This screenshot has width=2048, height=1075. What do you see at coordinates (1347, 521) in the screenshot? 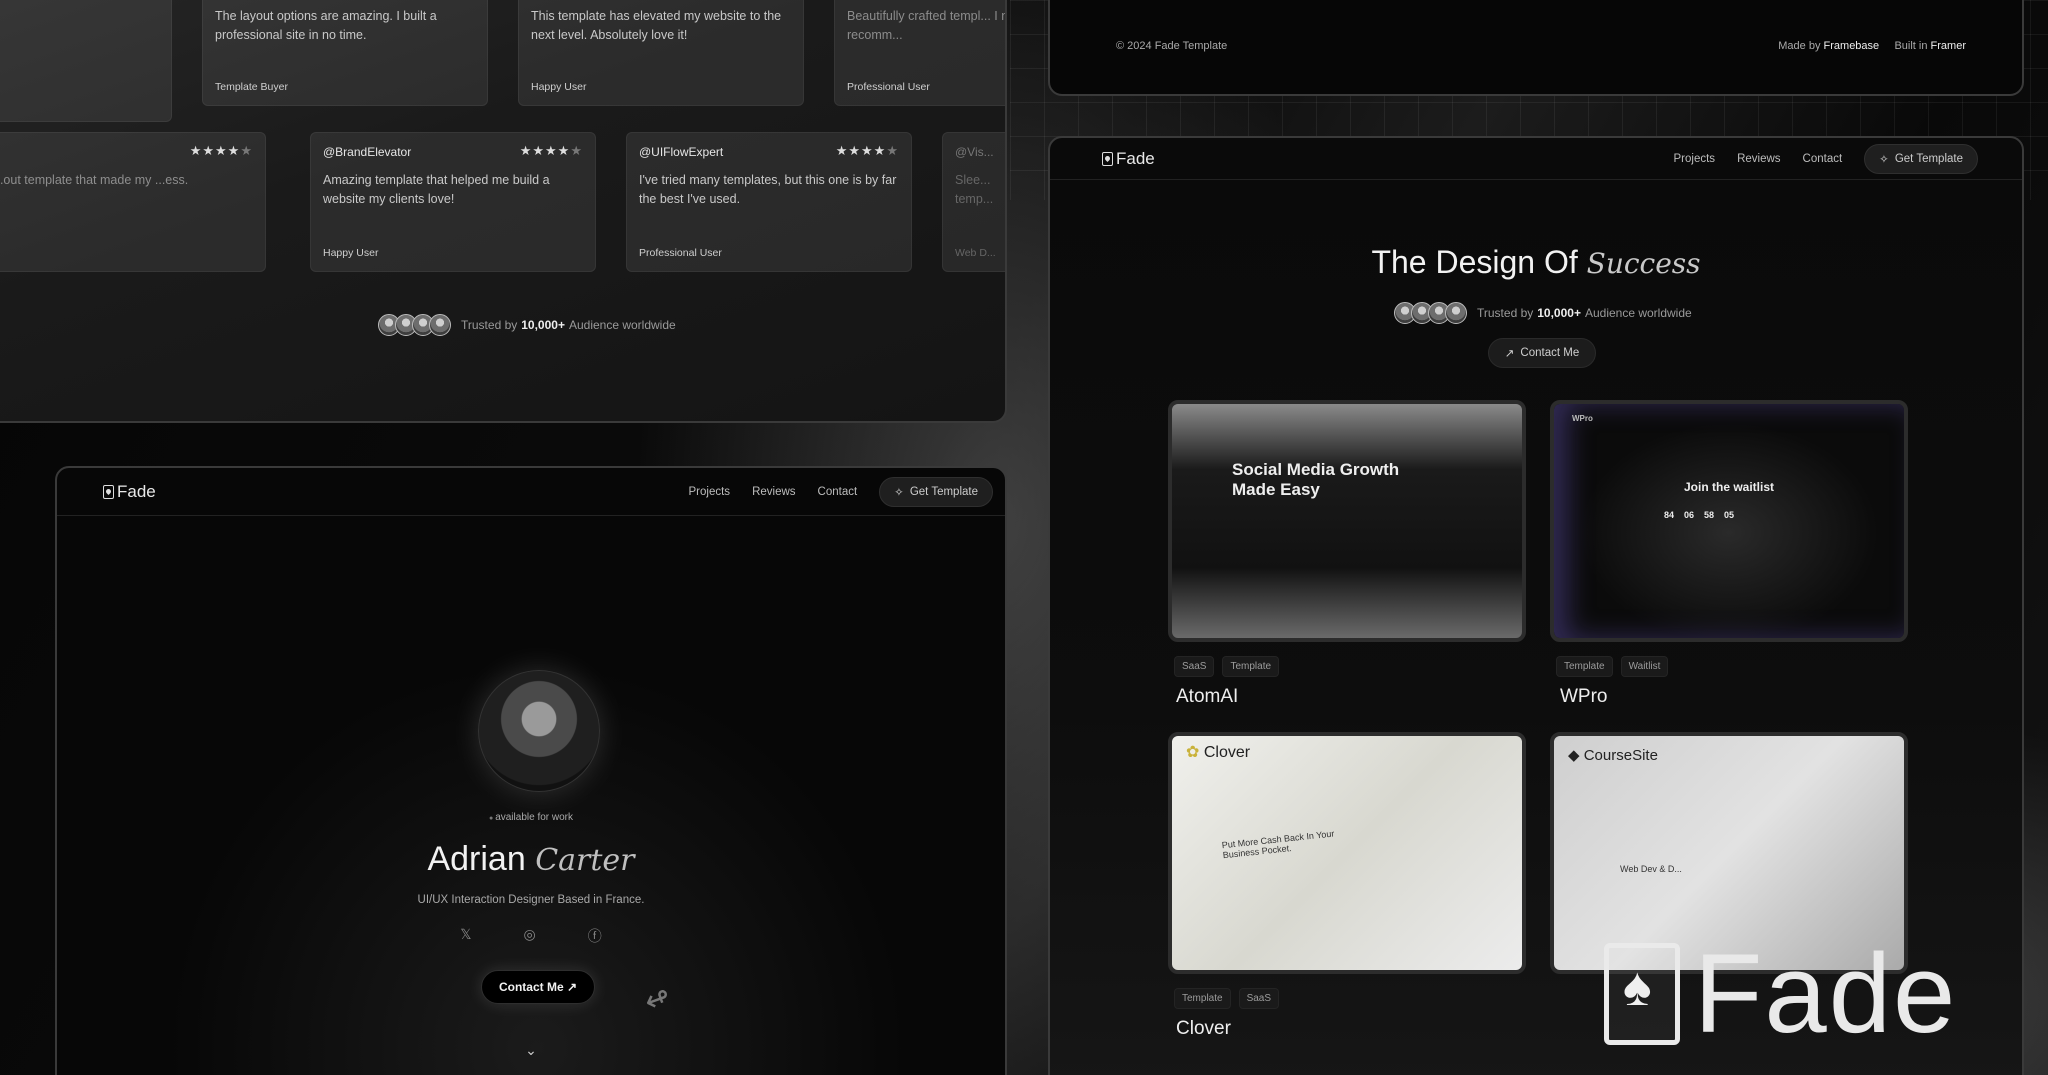
I see `project-thumbnail-atomai: Social Media Growth Made Easy` at bounding box center [1347, 521].